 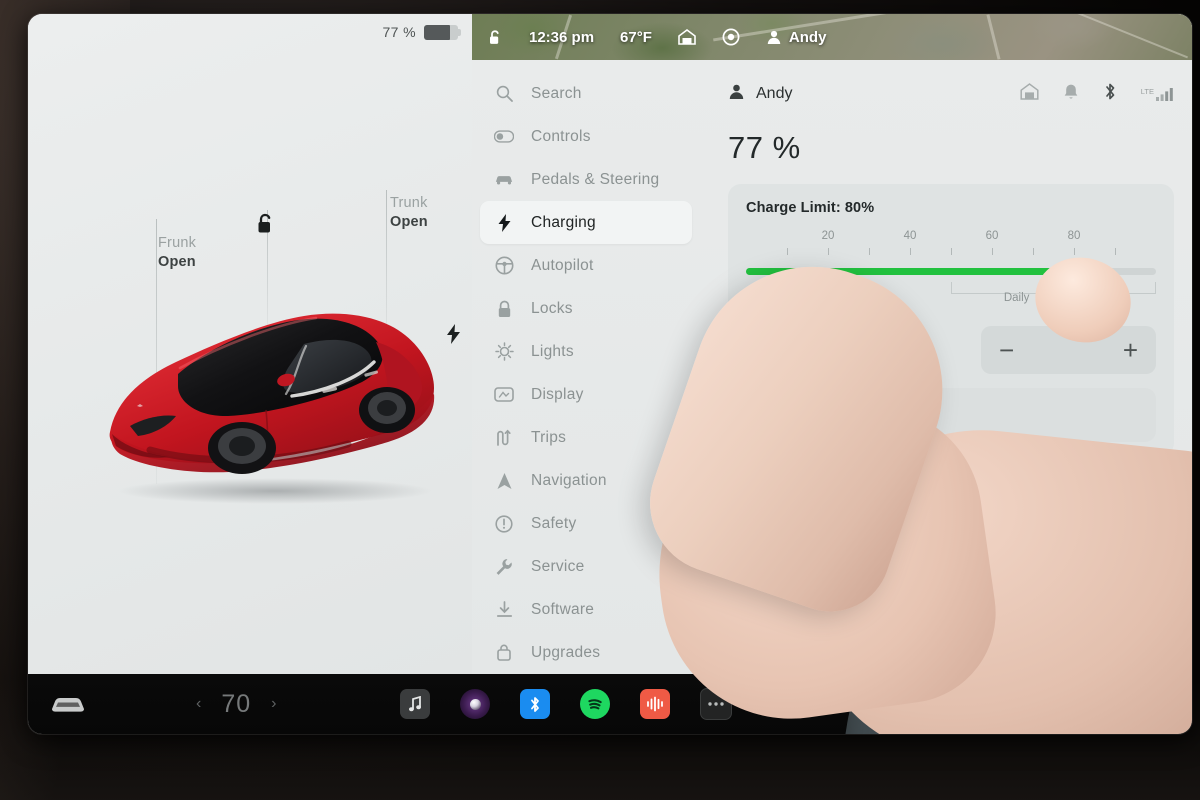 What do you see at coordinates (273, 704) in the screenshot?
I see `chevron-right-icon: ›` at bounding box center [273, 704].